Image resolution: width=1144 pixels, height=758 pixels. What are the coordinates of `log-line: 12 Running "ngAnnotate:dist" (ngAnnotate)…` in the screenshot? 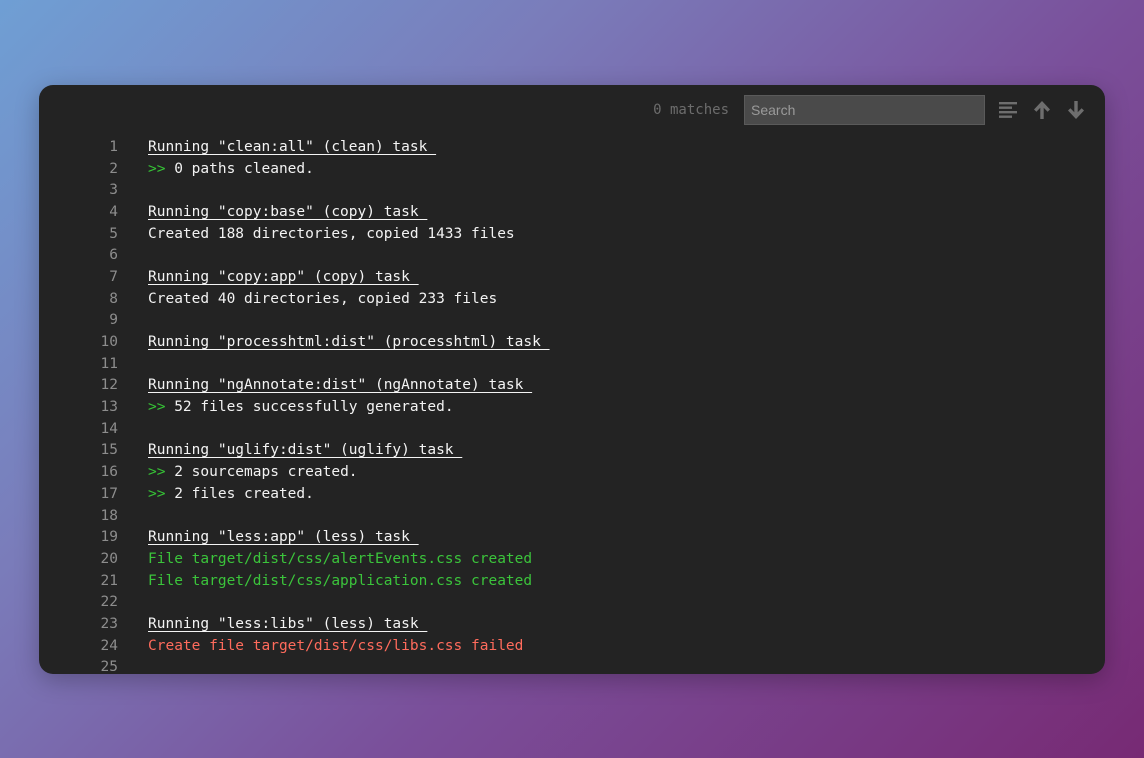 It's located at (572, 386).